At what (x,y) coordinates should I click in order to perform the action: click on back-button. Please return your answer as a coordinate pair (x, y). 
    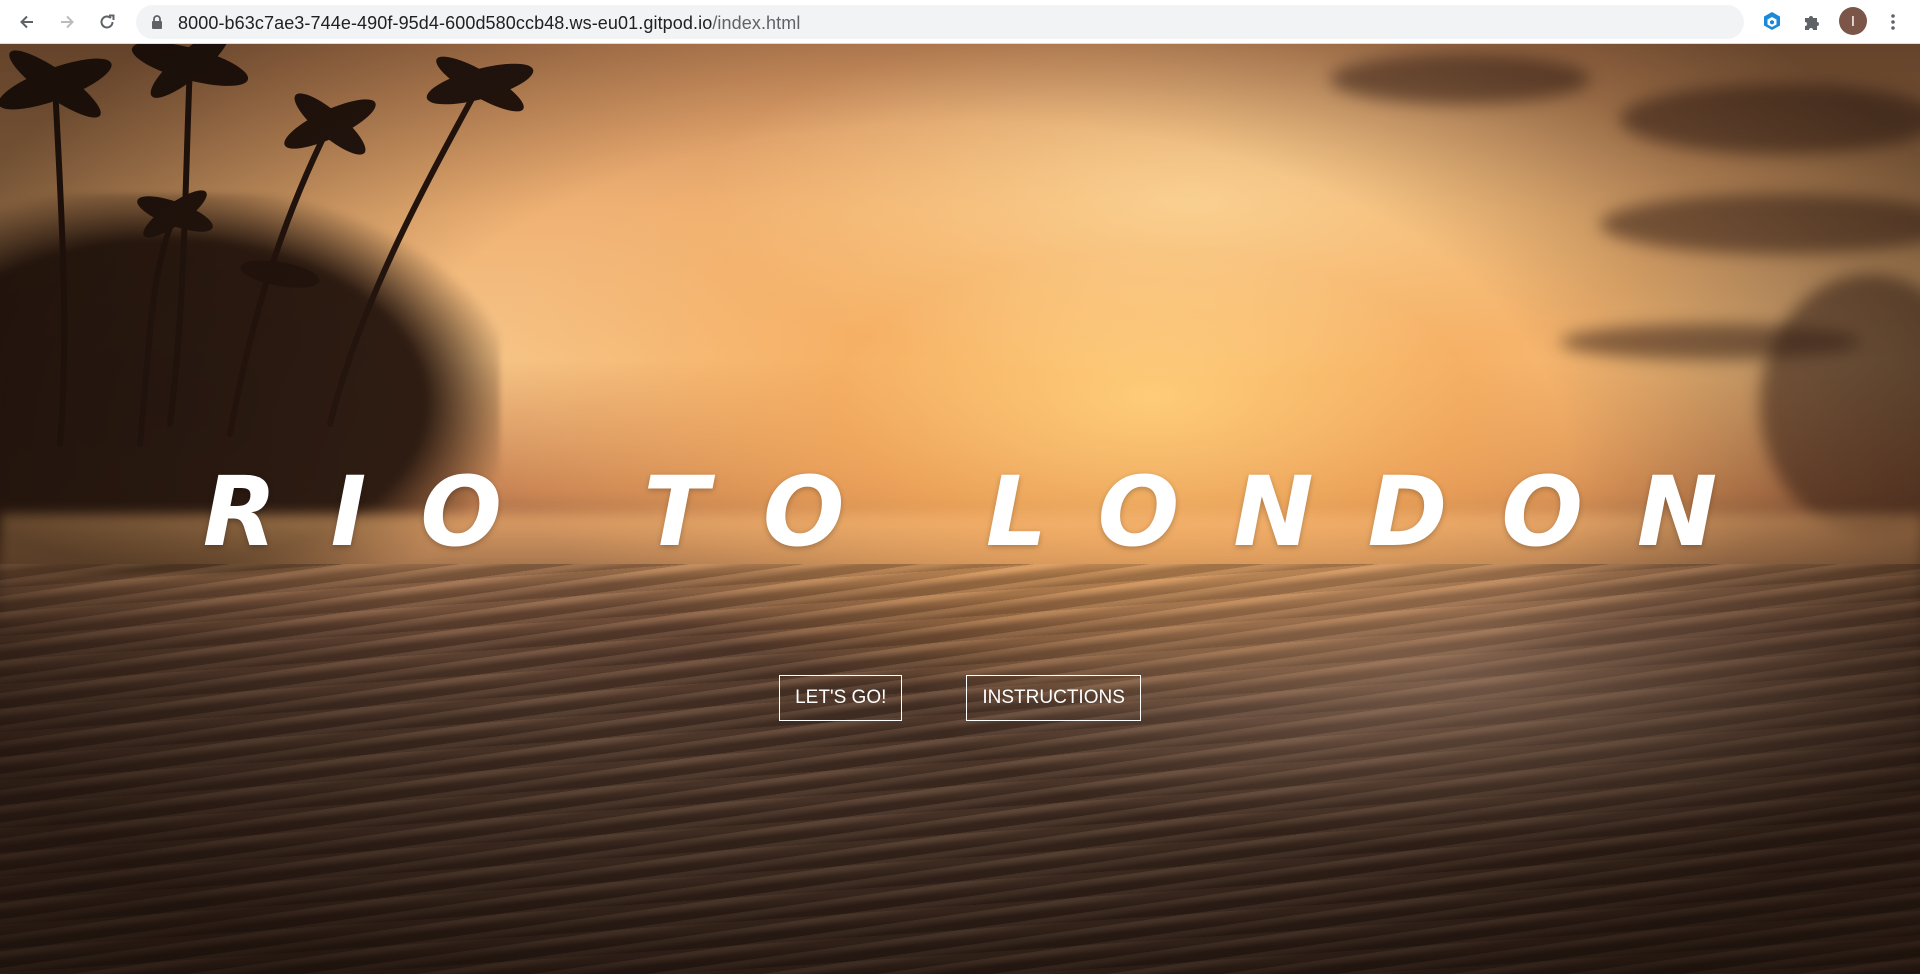
    Looking at the image, I should click on (27, 22).